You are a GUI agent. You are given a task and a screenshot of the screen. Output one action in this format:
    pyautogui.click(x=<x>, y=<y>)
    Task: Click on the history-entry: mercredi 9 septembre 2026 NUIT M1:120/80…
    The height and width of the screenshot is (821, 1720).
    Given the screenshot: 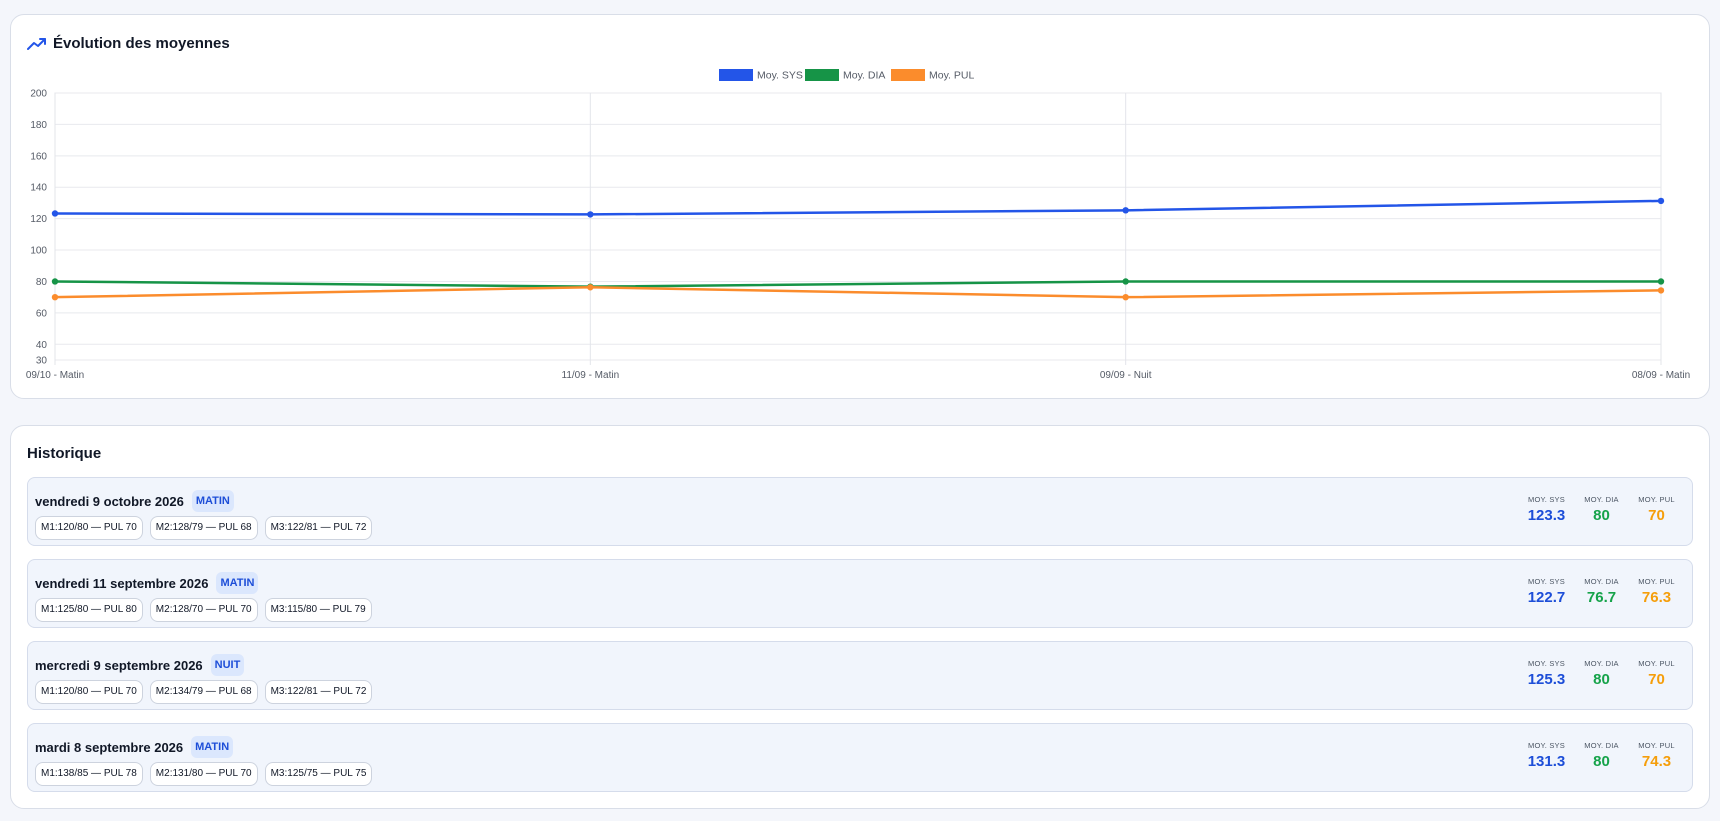 What is the action you would take?
    pyautogui.click(x=860, y=675)
    